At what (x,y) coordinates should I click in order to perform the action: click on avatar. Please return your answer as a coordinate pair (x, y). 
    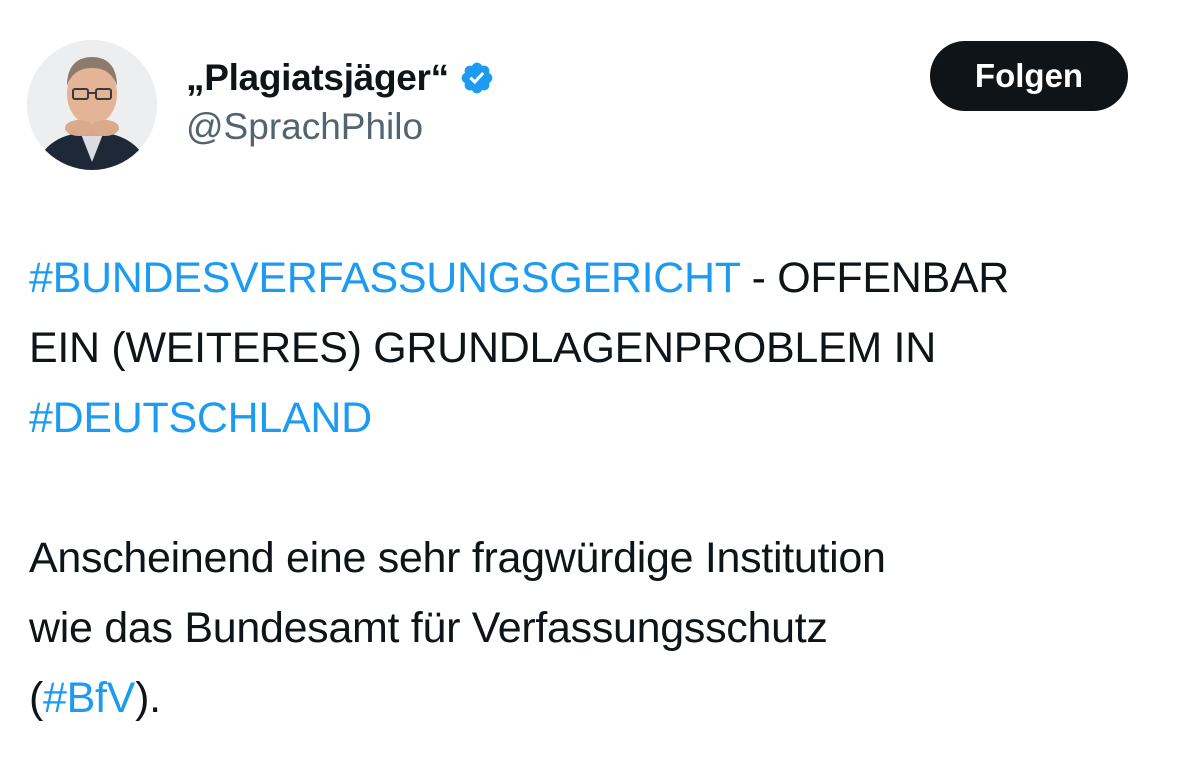
    Looking at the image, I should click on (92, 105).